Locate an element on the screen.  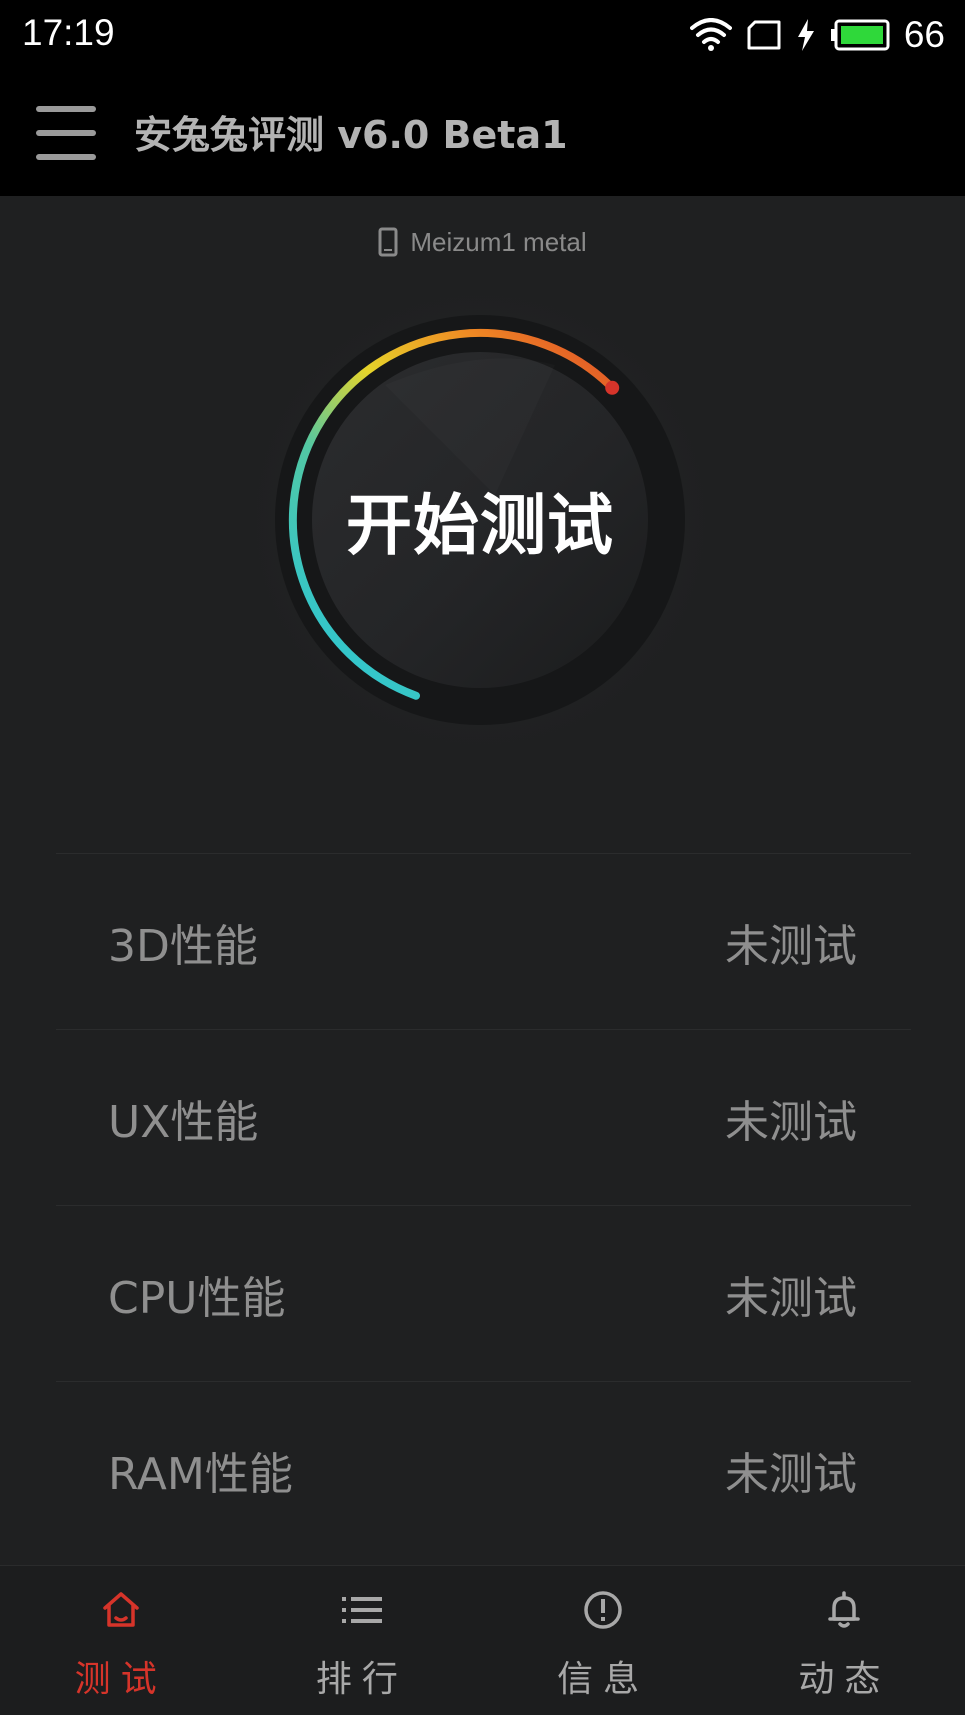
device-label: Meizum1 metal is located at coordinates (482, 242).